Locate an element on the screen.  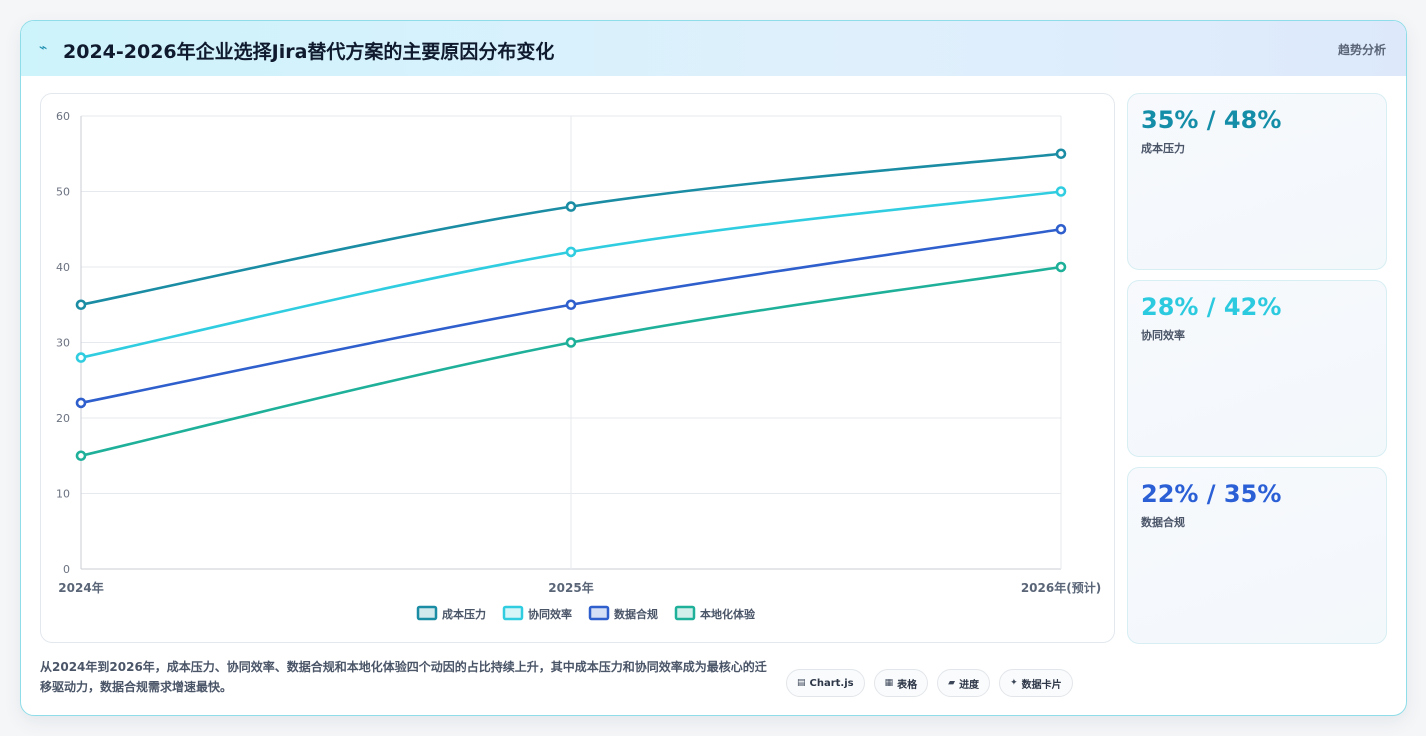
y-tick-label: 50 is located at coordinates (63, 192).